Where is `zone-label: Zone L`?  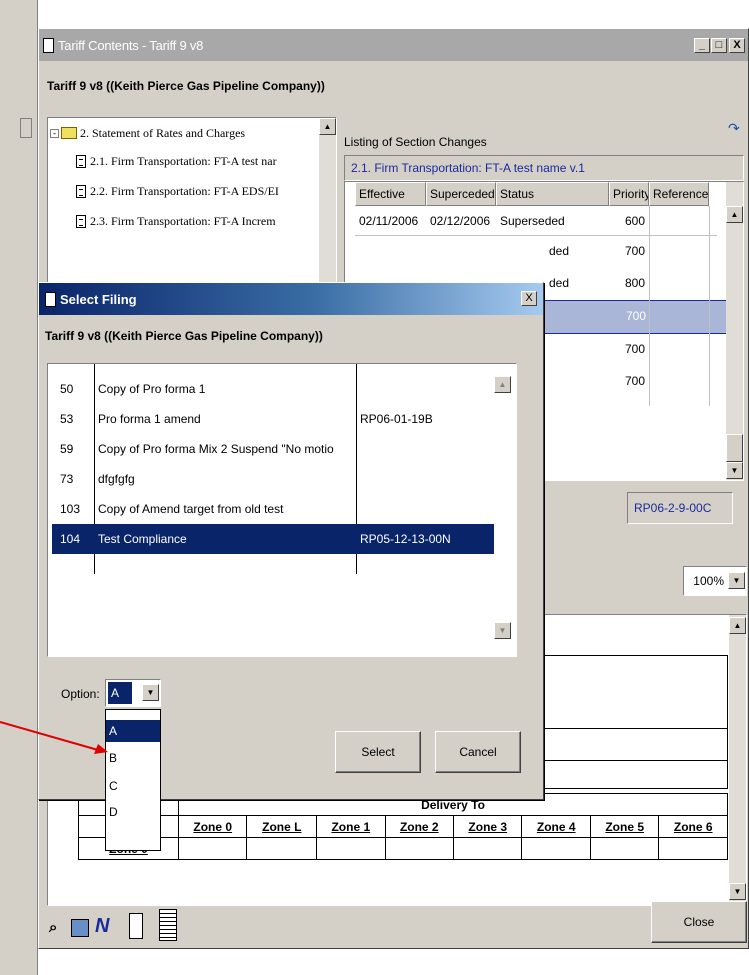 zone-label: Zone L is located at coordinates (282, 826).